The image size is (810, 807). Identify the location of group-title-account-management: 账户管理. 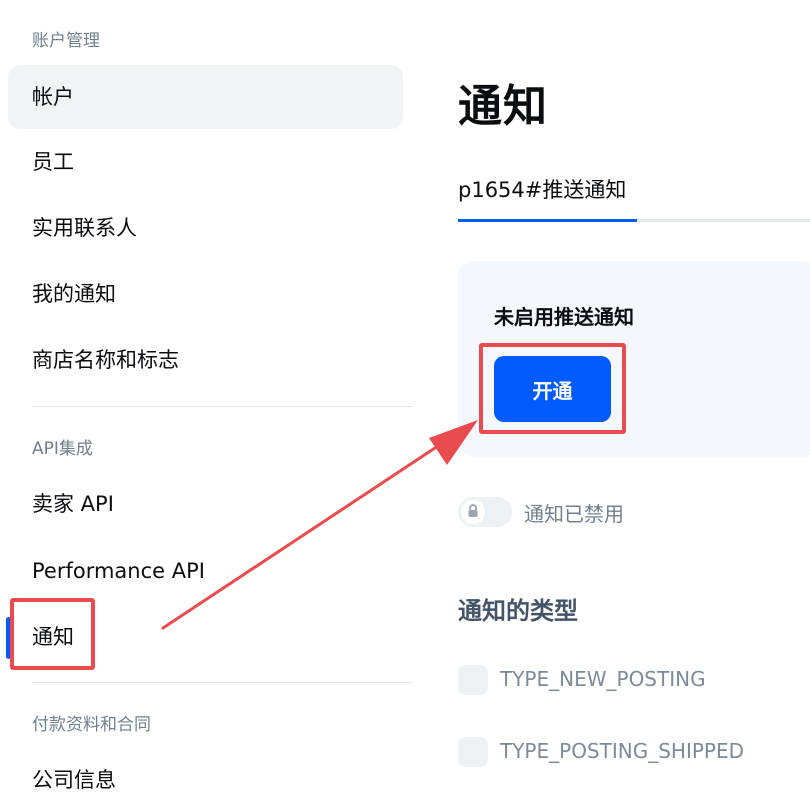
(66, 41).